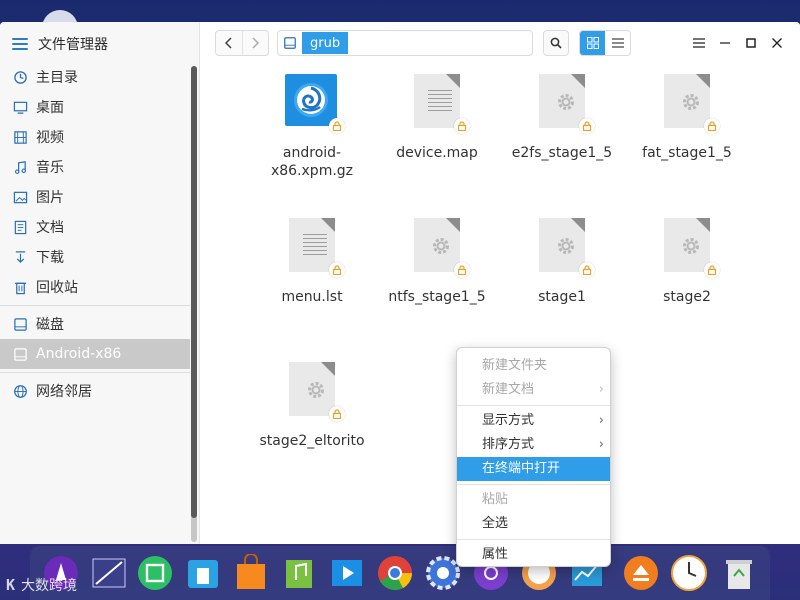 This screenshot has width=800, height=600. What do you see at coordinates (515, 365) in the screenshot?
I see `menu-item-label: 新建文件夹` at bounding box center [515, 365].